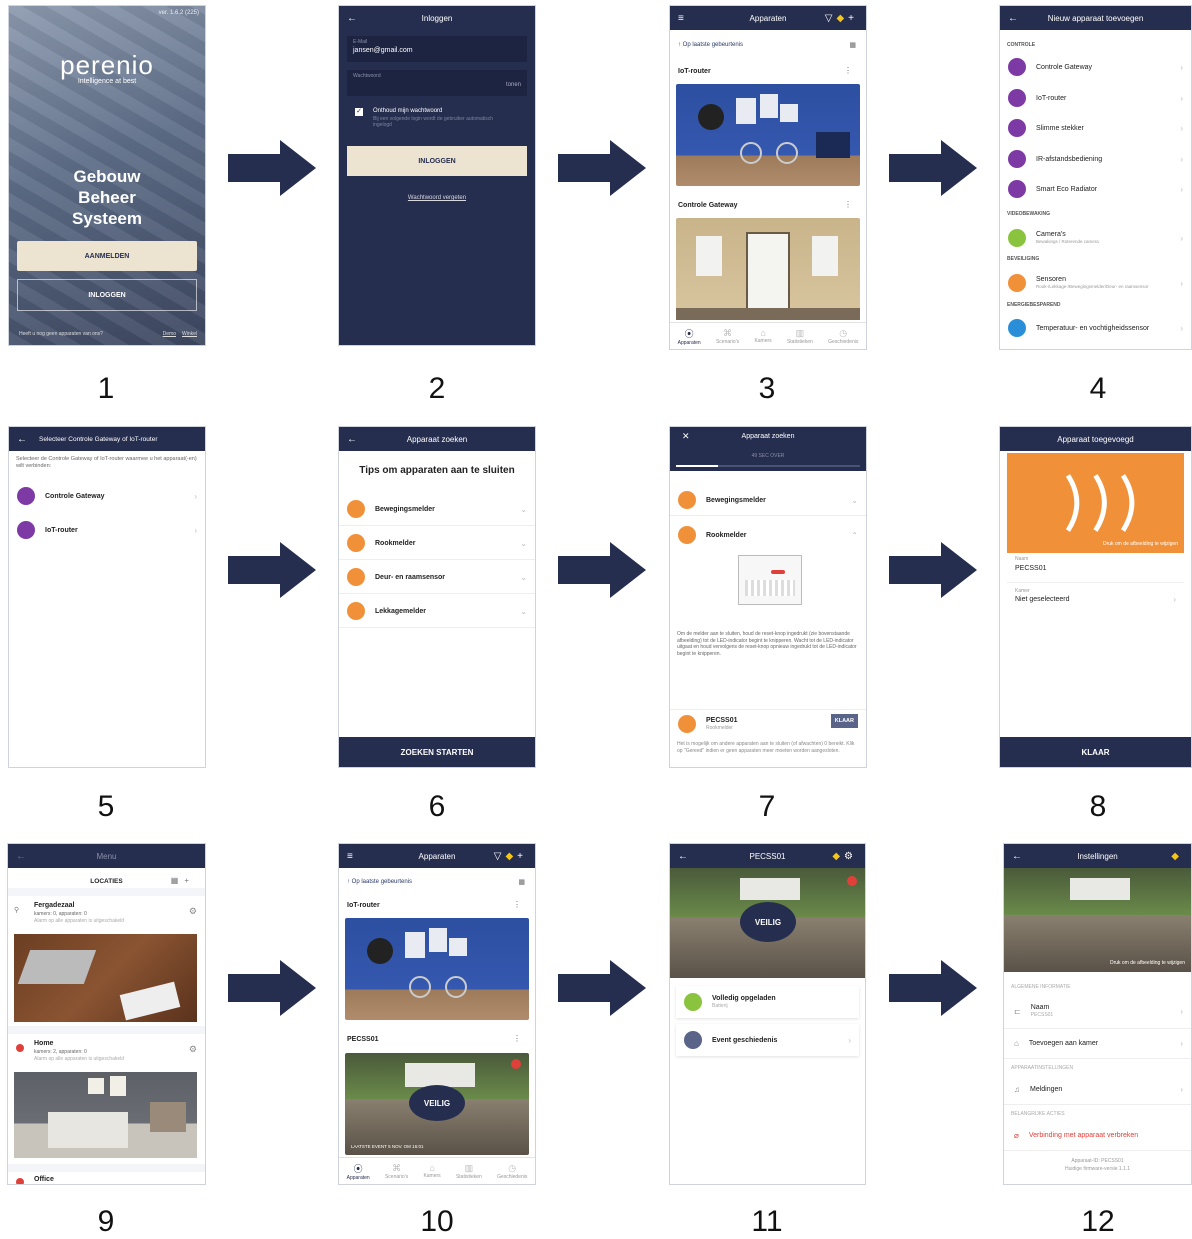 The height and width of the screenshot is (1239, 1192). Describe the element at coordinates (189, 334) in the screenshot. I see `shop-link: Winkel` at that location.